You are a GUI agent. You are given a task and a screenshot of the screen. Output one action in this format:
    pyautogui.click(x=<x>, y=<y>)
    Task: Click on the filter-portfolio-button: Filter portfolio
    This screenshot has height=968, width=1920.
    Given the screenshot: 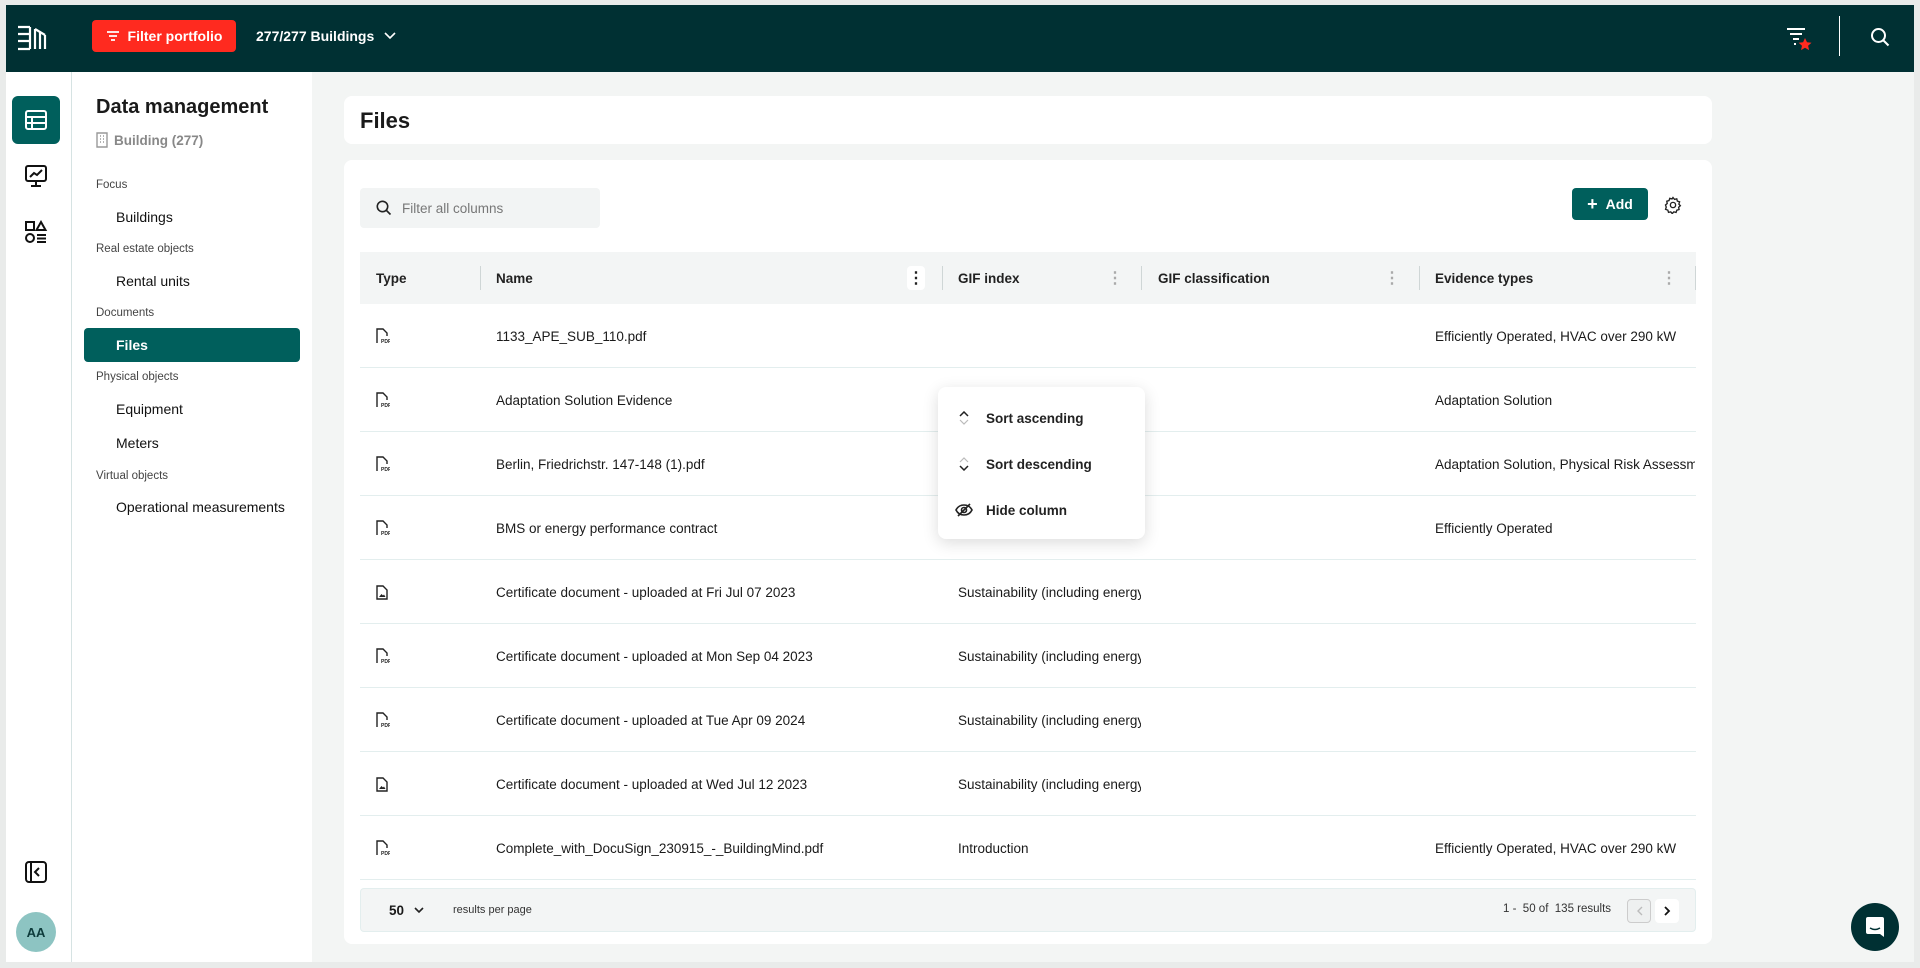 What is the action you would take?
    pyautogui.click(x=164, y=36)
    